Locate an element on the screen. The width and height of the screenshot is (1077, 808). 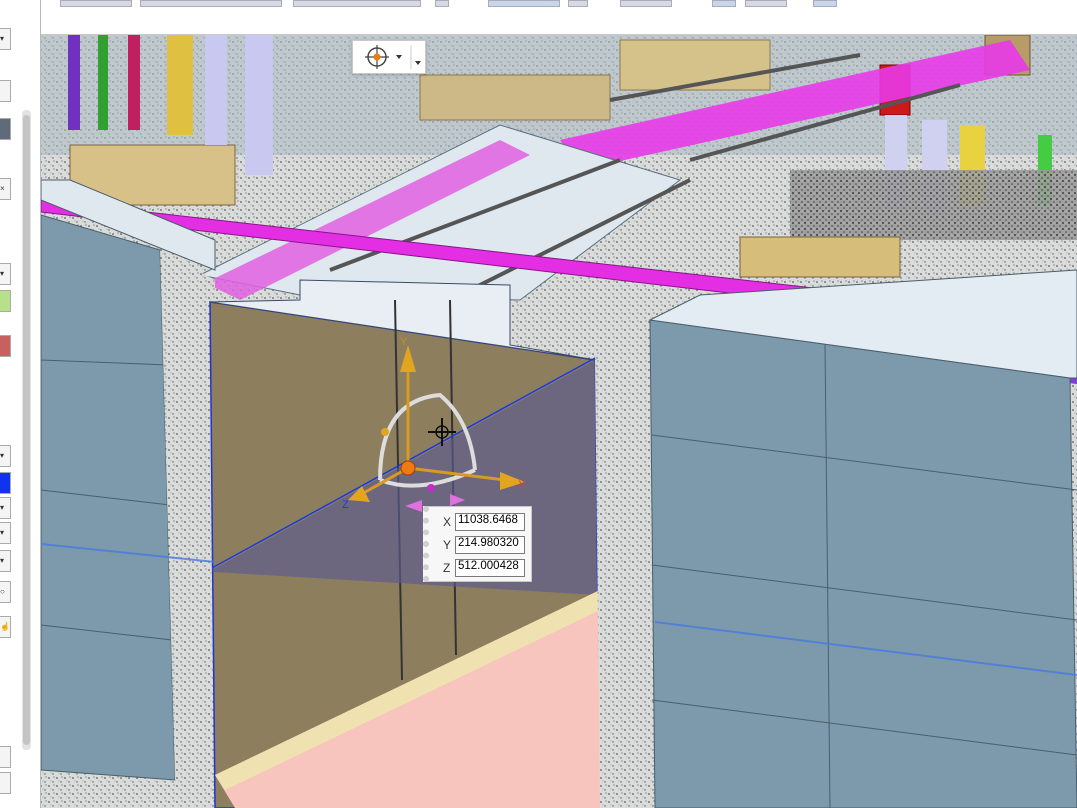
hand-icon: ☝ is located at coordinates (5, 627).